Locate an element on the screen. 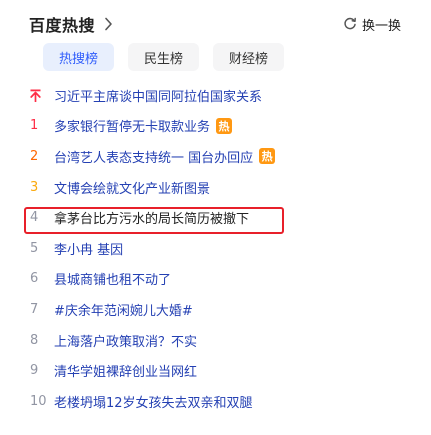 Image resolution: width=431 pixels, height=435 pixels. item-rank: 2 is located at coordinates (34, 156).